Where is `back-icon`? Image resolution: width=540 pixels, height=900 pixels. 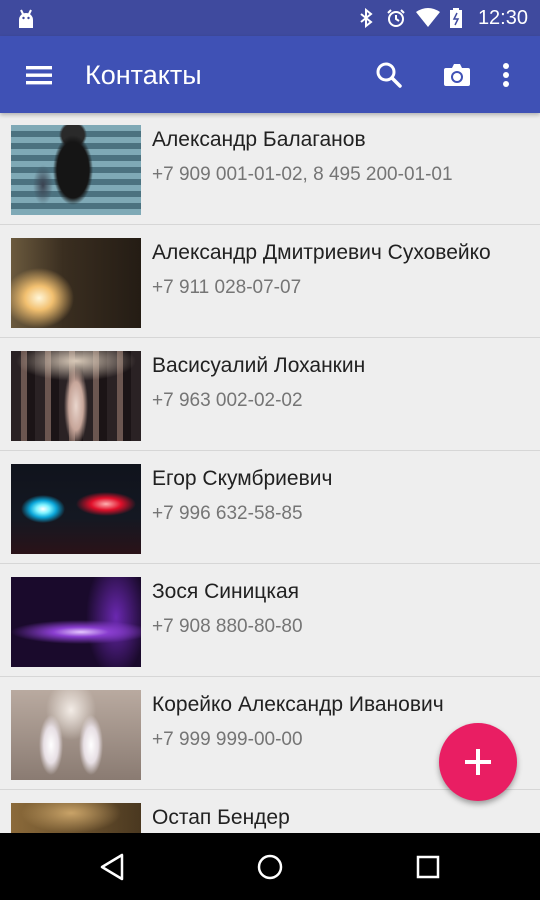
back-icon is located at coordinates (112, 867).